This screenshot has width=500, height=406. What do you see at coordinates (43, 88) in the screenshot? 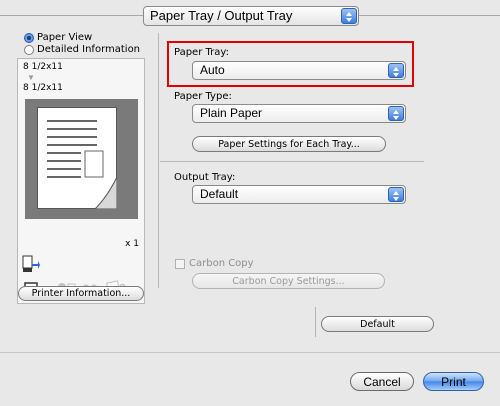
I see `paper-size-output: 8 1/2x11` at bounding box center [43, 88].